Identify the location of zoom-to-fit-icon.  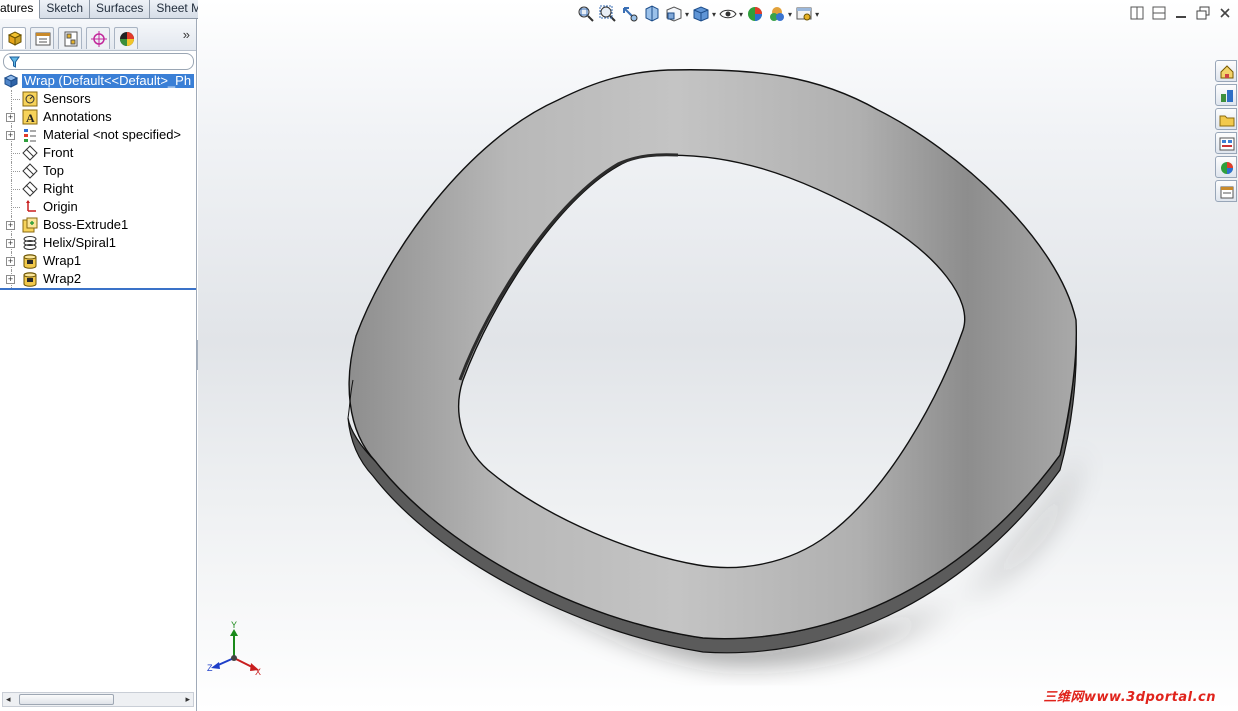
(586, 14).